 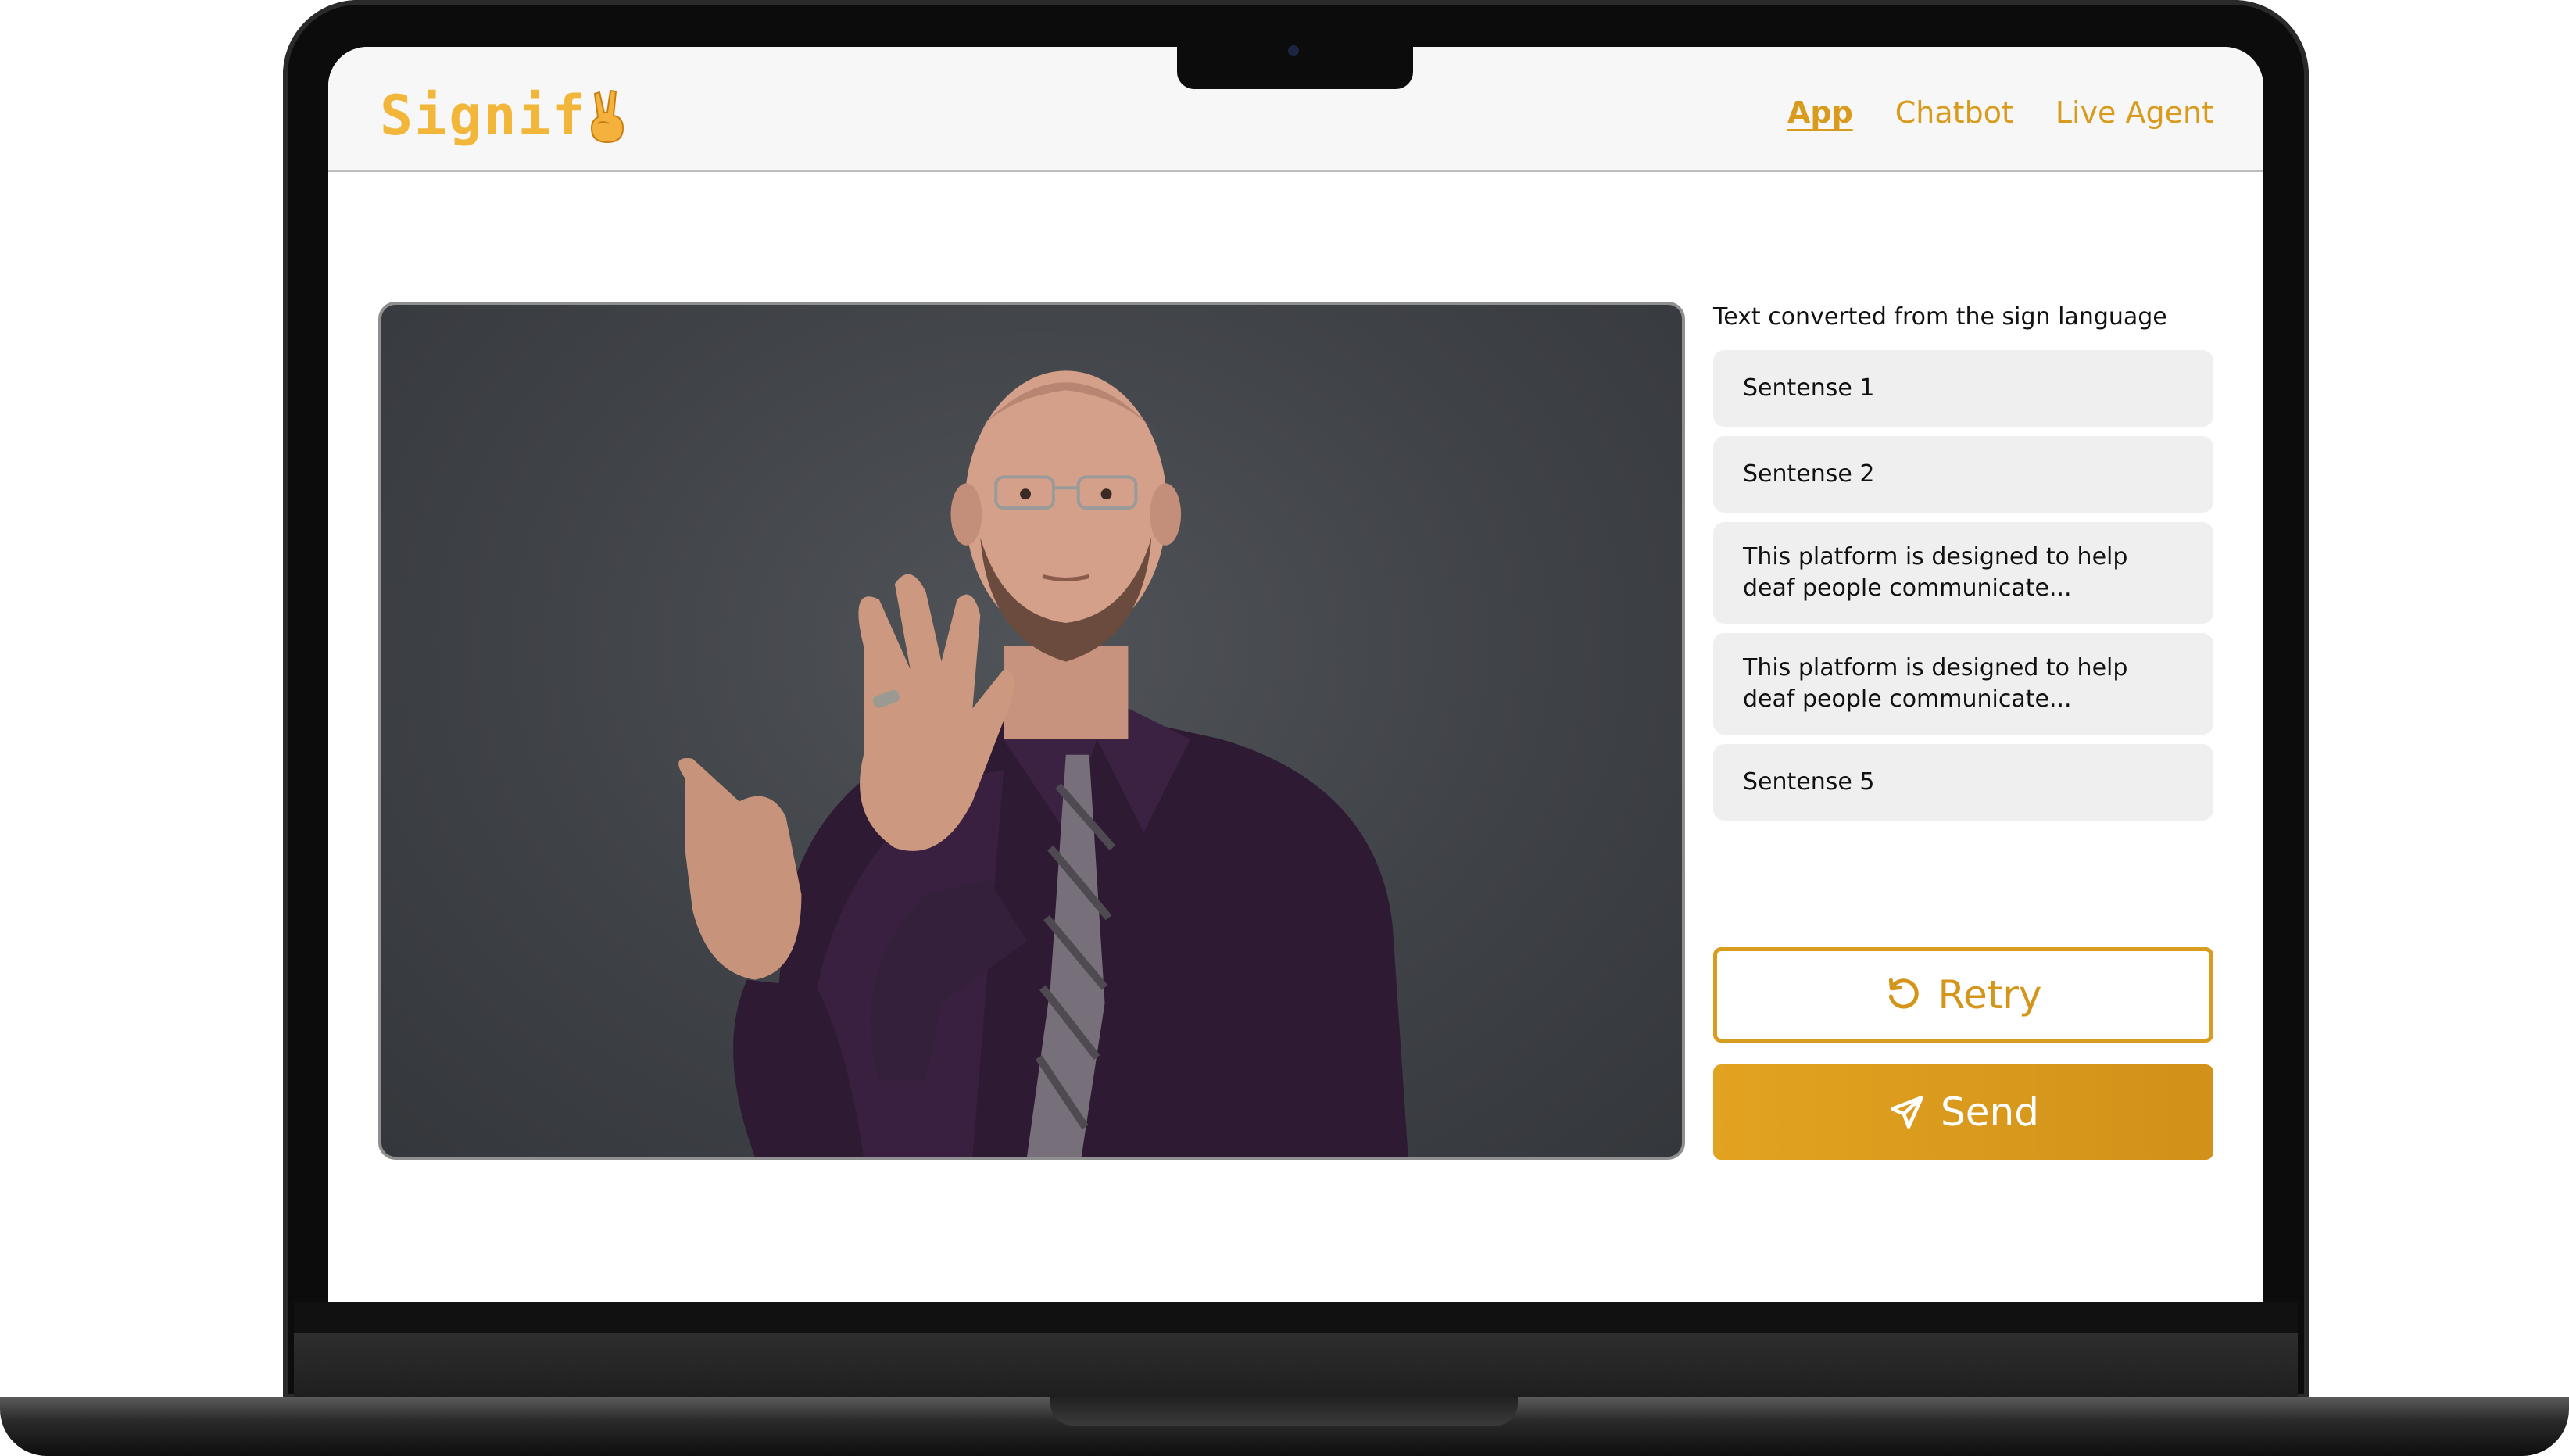 What do you see at coordinates (1907, 1112) in the screenshot?
I see `send-icon` at bounding box center [1907, 1112].